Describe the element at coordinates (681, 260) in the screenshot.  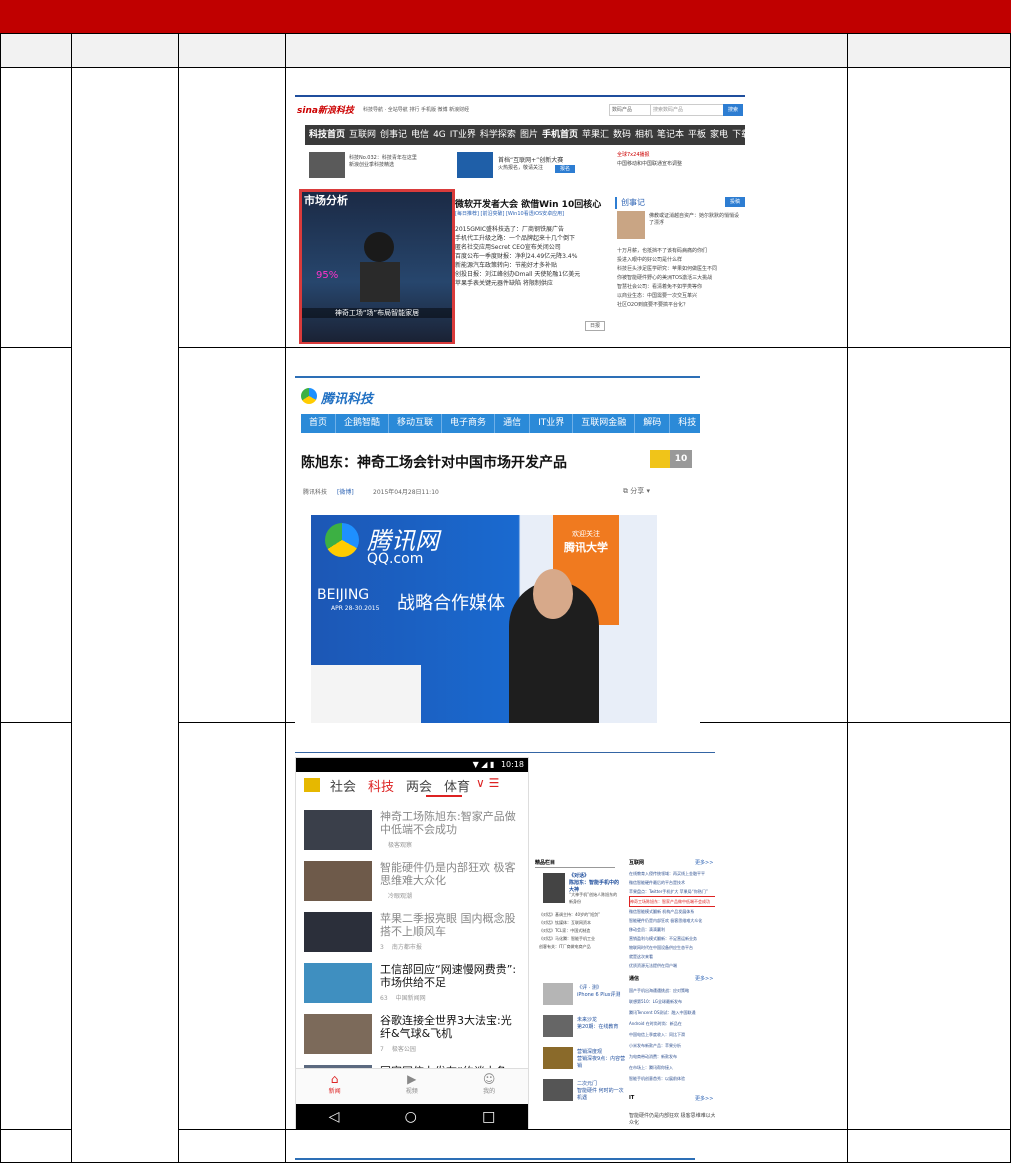
I see `right-list-item: 投进入眼中的好公司是什么样` at that location.